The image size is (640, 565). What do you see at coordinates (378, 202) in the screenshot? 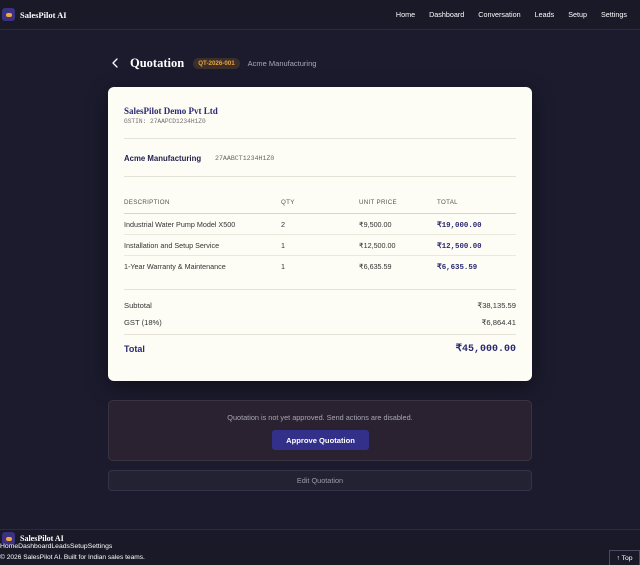
I see `col-header-unit-price: UNIT PRICE` at bounding box center [378, 202].